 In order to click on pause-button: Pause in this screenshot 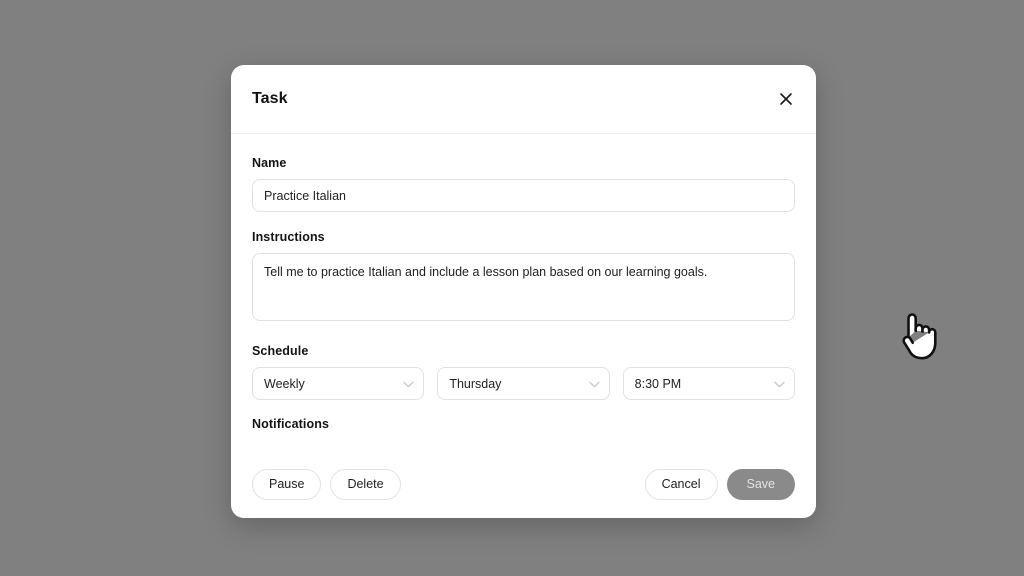, I will do `click(287, 484)`.